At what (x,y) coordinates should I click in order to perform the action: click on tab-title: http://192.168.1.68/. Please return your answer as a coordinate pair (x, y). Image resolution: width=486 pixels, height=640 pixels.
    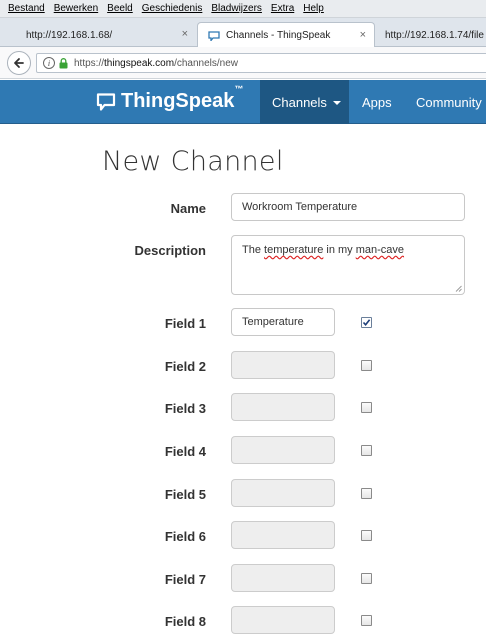
    Looking at the image, I should click on (69, 35).